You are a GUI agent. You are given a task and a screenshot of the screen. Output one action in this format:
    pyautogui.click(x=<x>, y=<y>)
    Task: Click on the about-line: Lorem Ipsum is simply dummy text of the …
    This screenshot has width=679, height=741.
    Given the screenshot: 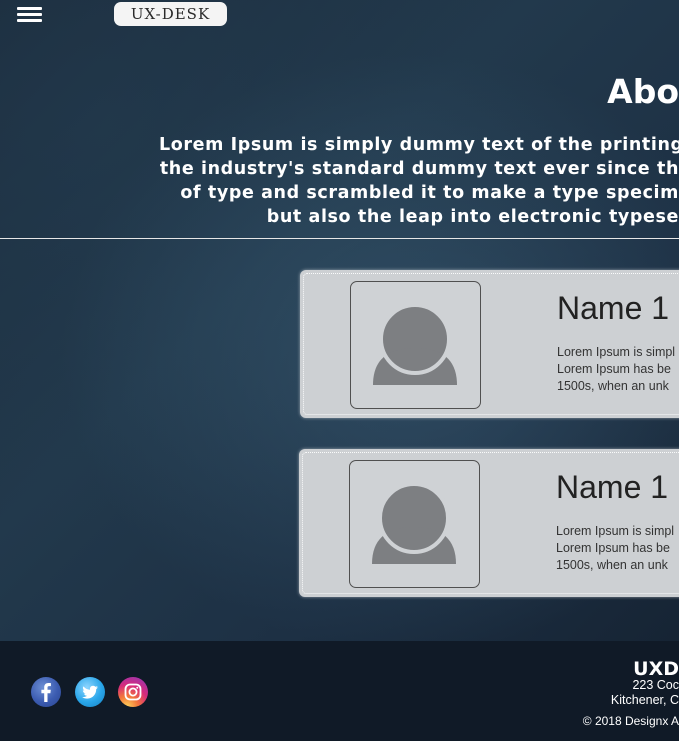 What is the action you would take?
    pyautogui.click(x=419, y=145)
    